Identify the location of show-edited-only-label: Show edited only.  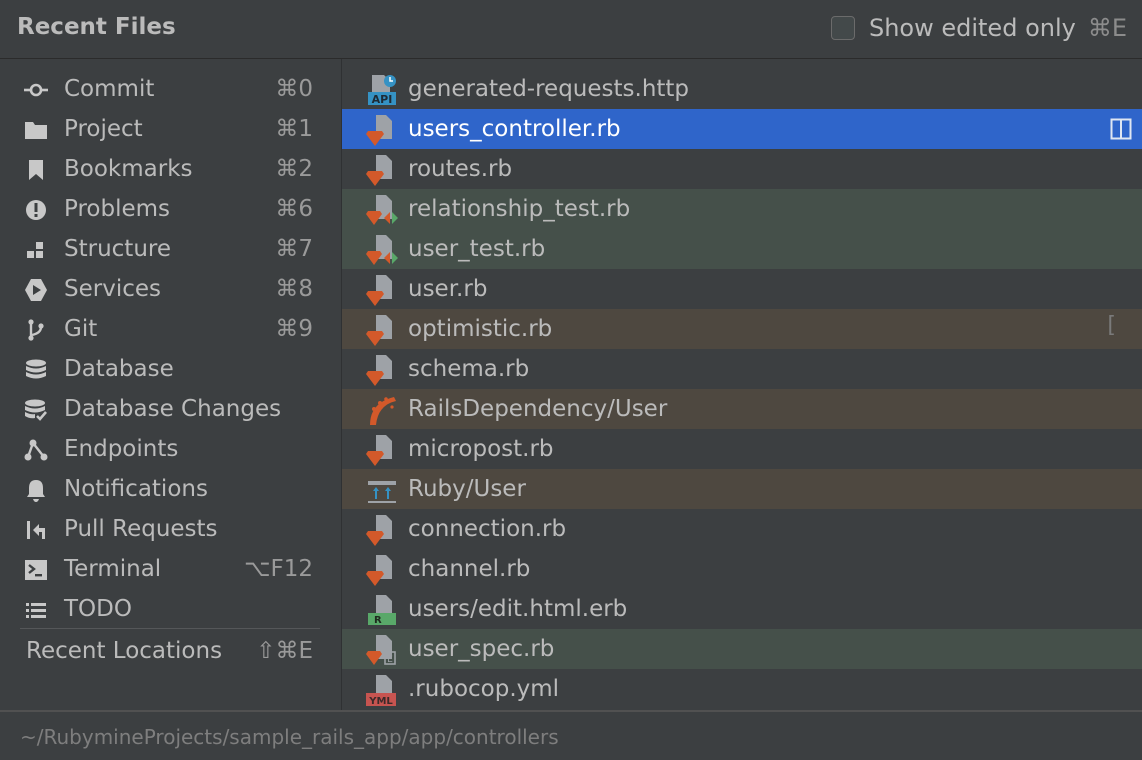
(972, 28).